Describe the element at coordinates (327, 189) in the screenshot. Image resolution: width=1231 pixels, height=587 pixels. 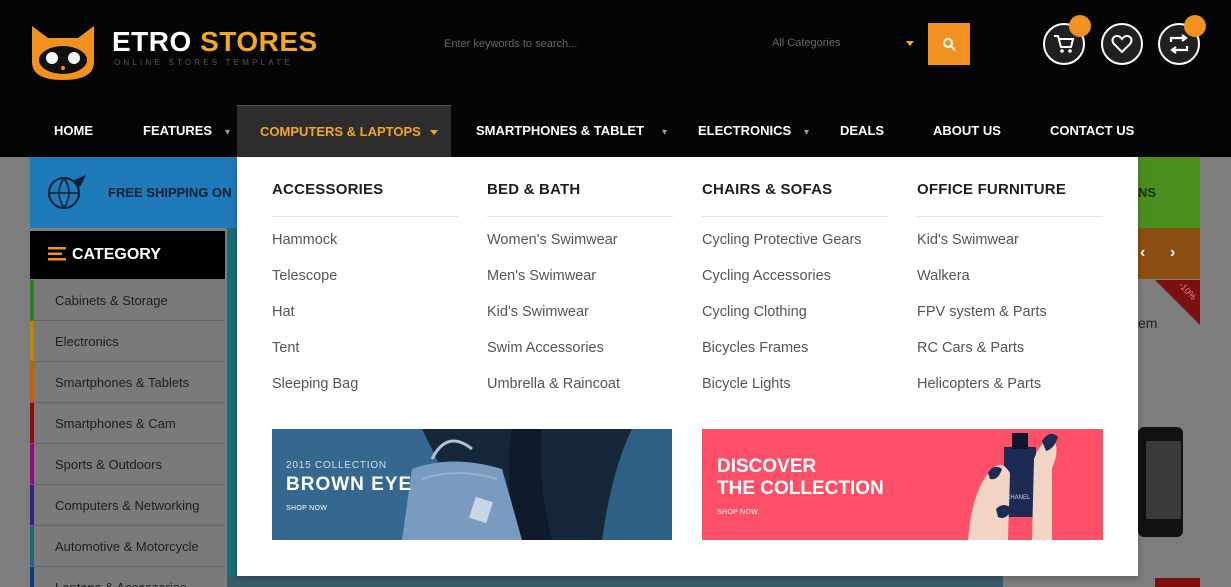
I see `mega-col-title: ACCESSORIES` at that location.